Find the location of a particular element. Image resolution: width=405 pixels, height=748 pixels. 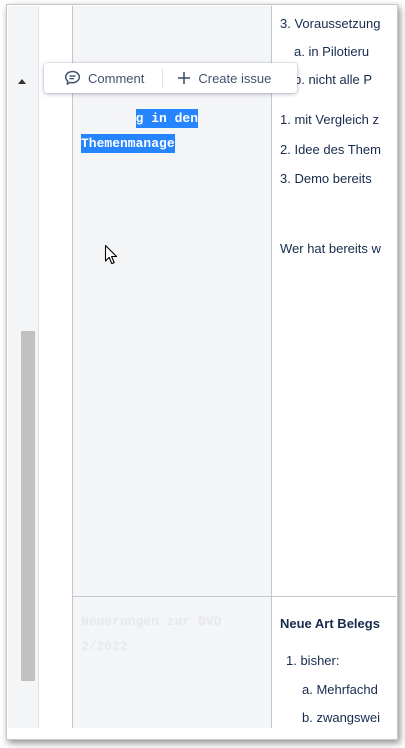

list-item: 1. mit Vergleich z is located at coordinates (329, 119).